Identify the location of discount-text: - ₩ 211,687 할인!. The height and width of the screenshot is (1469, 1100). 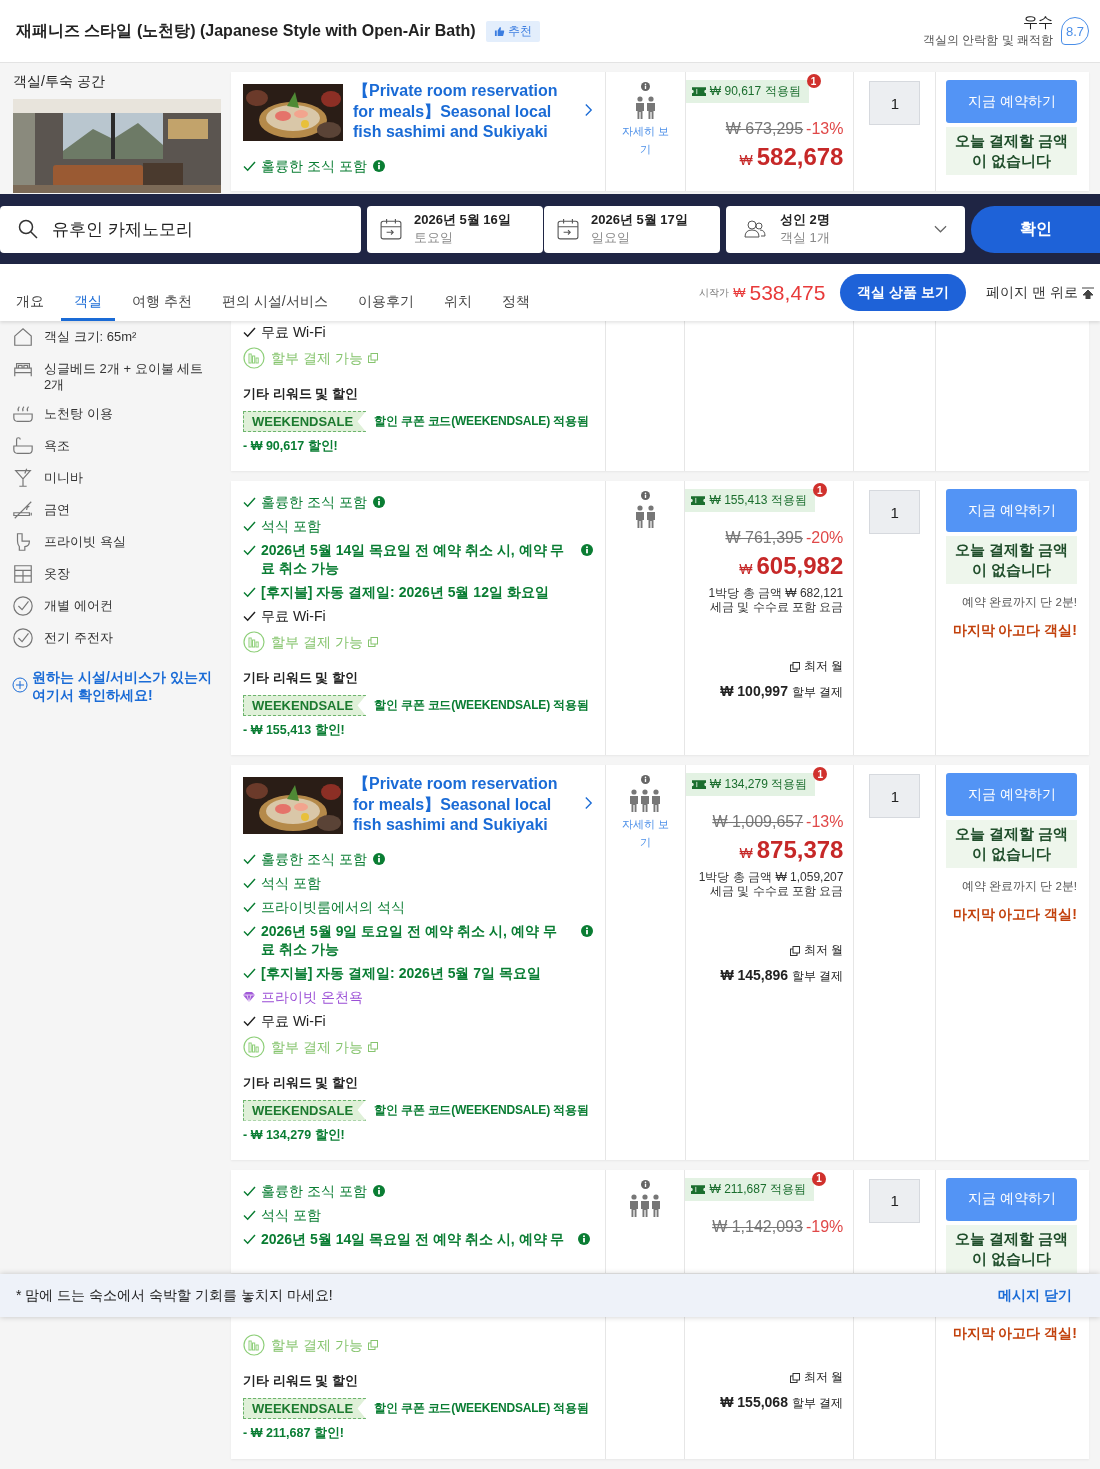
(294, 1433).